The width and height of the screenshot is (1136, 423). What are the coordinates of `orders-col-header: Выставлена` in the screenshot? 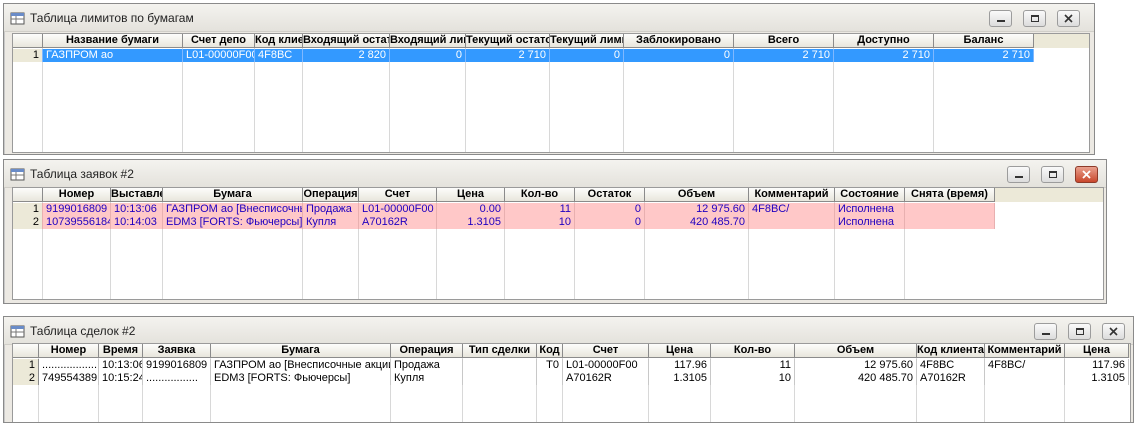 It's located at (137, 195).